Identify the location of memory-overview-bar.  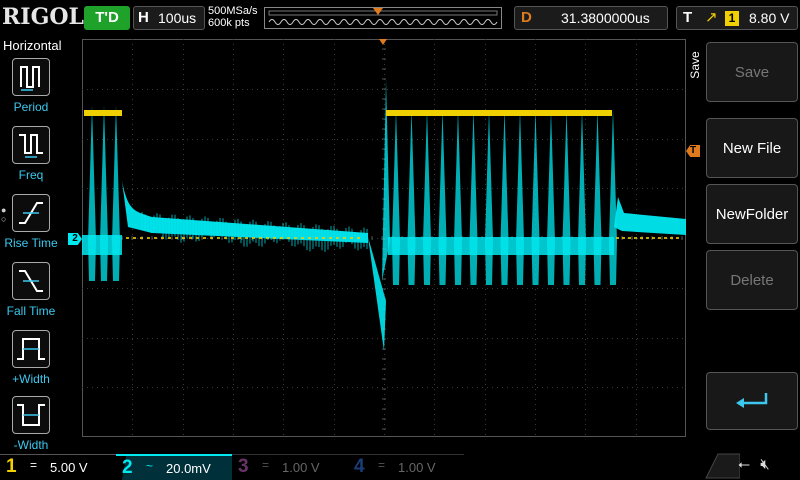
(383, 18).